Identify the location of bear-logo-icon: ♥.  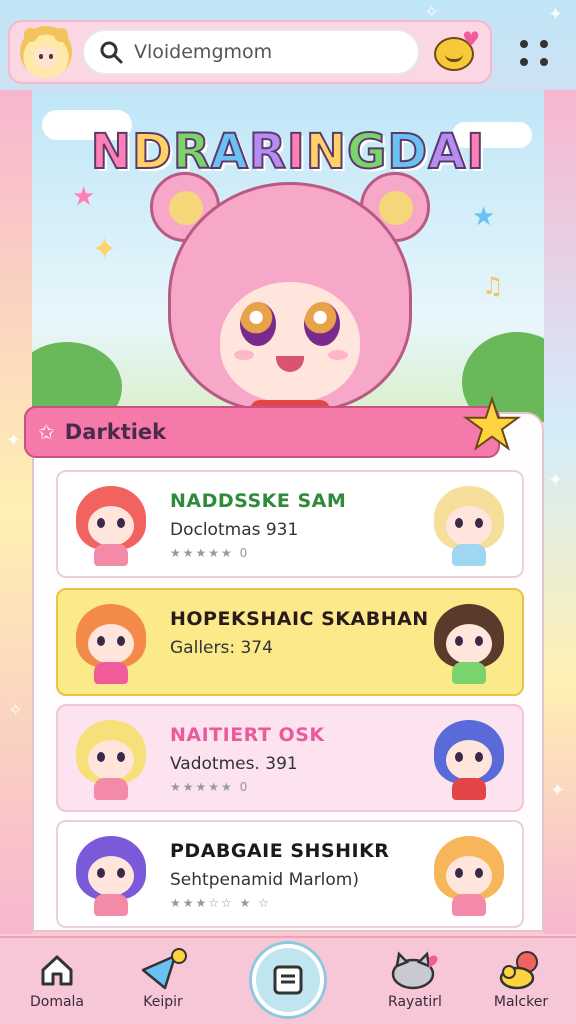
(455, 52).